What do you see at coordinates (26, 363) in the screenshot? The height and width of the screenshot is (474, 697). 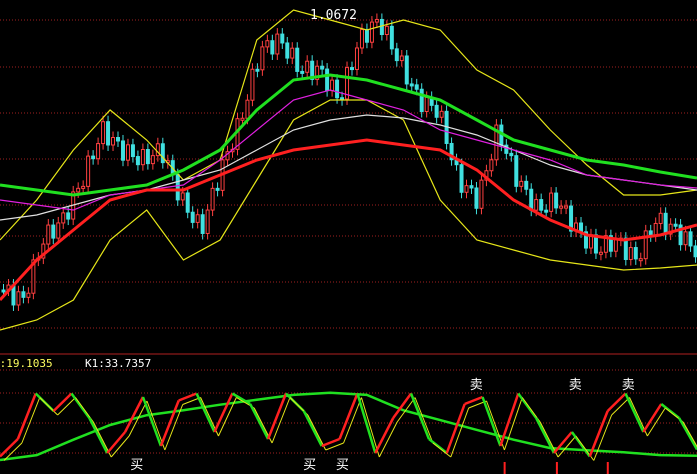 I see `d-readout: D:19.1035` at bounding box center [26, 363].